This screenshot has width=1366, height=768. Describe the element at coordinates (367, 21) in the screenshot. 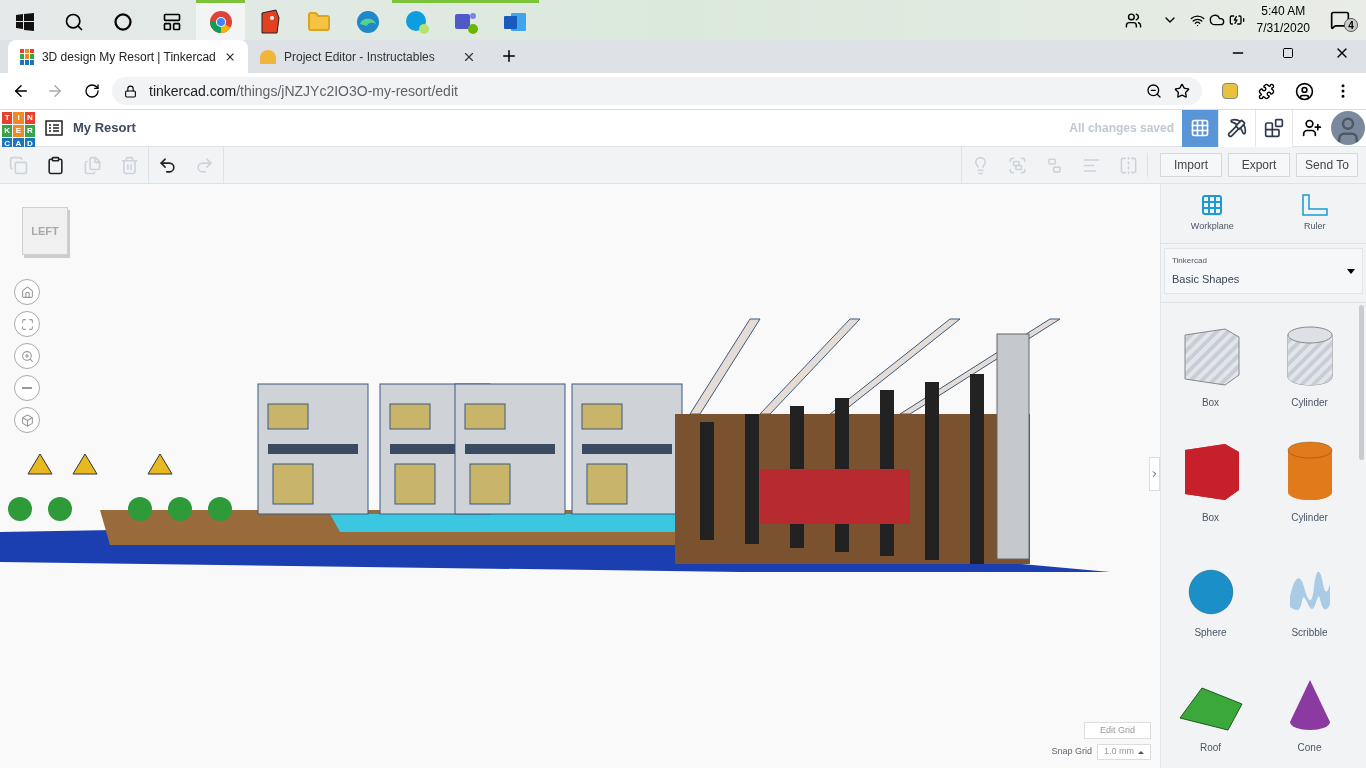

I see `edge-icon` at that location.